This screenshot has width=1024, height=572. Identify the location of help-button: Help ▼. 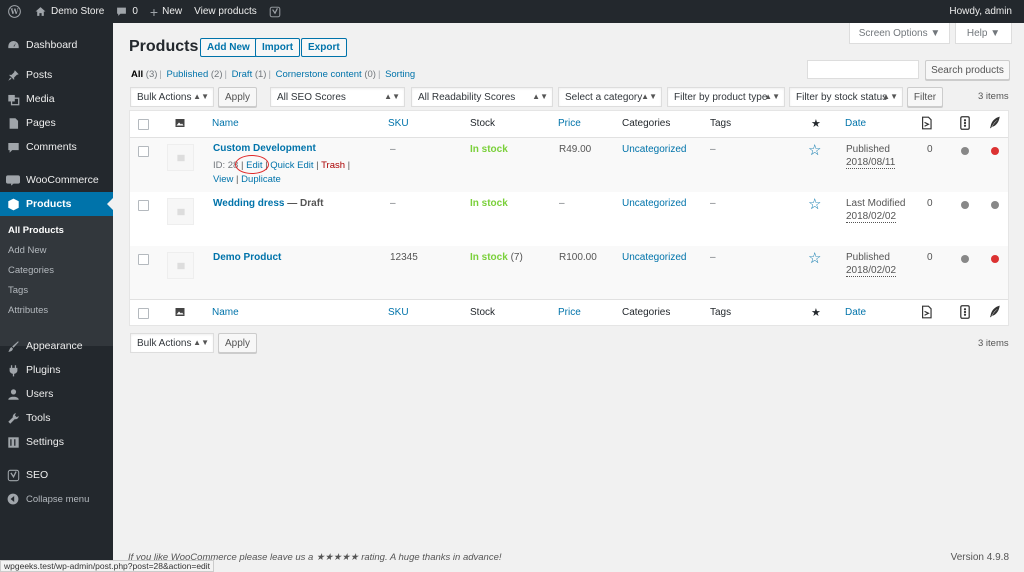
(983, 33).